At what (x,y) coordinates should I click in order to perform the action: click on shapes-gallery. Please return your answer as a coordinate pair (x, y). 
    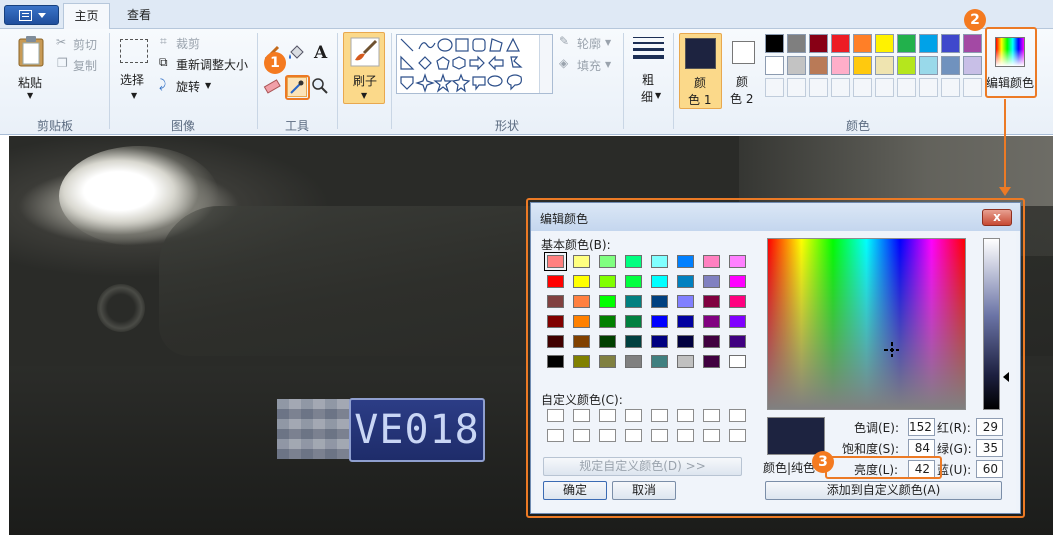
    Looking at the image, I should click on (474, 64).